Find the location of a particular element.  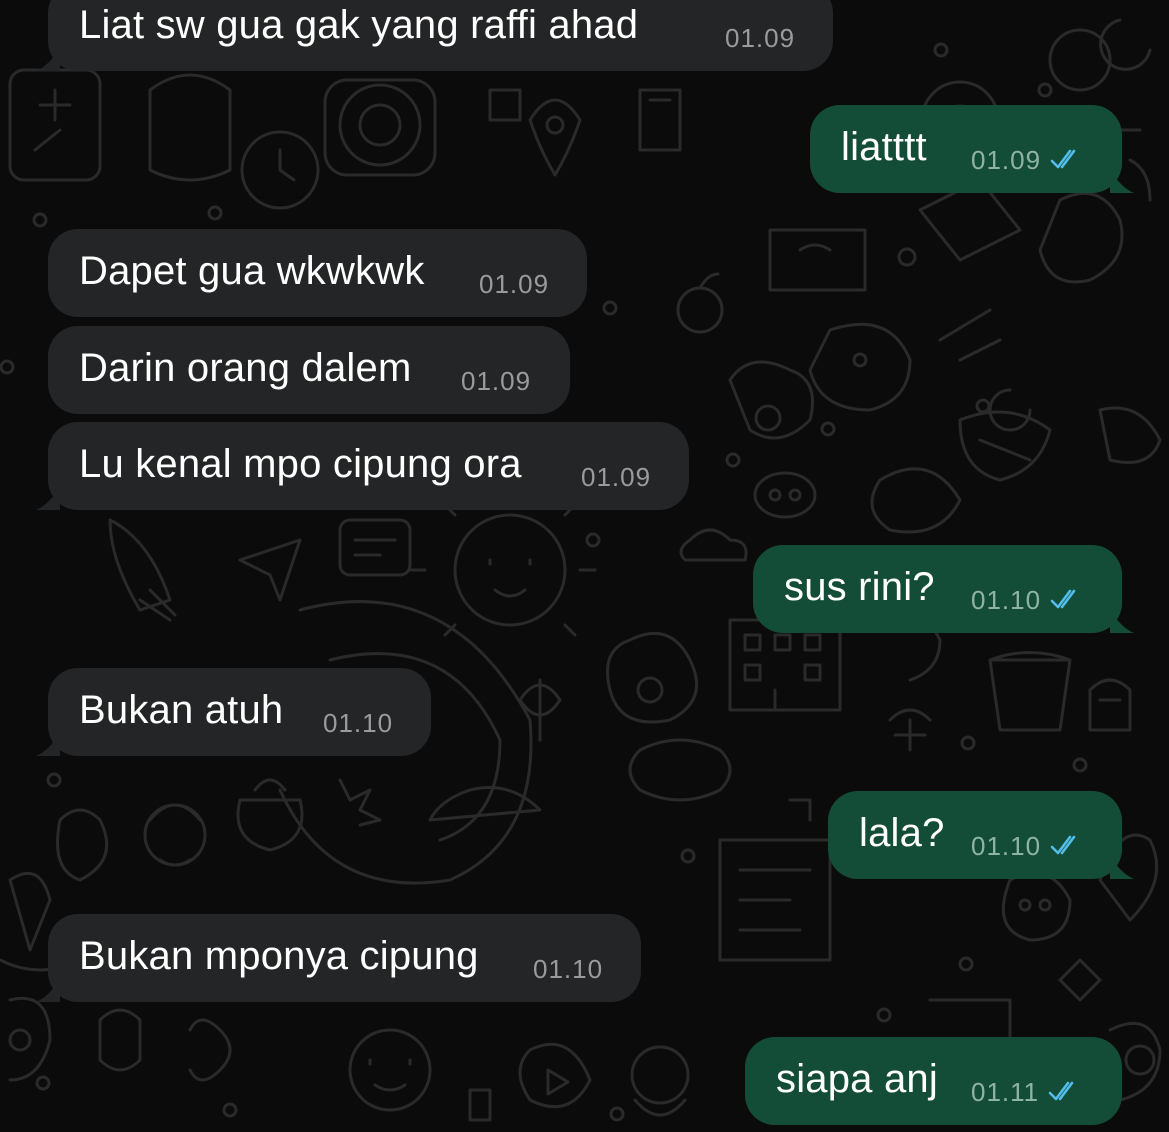

message-bubble-incoming: Lu kenal mpo cipung ora 01.09 is located at coordinates (362, 466).